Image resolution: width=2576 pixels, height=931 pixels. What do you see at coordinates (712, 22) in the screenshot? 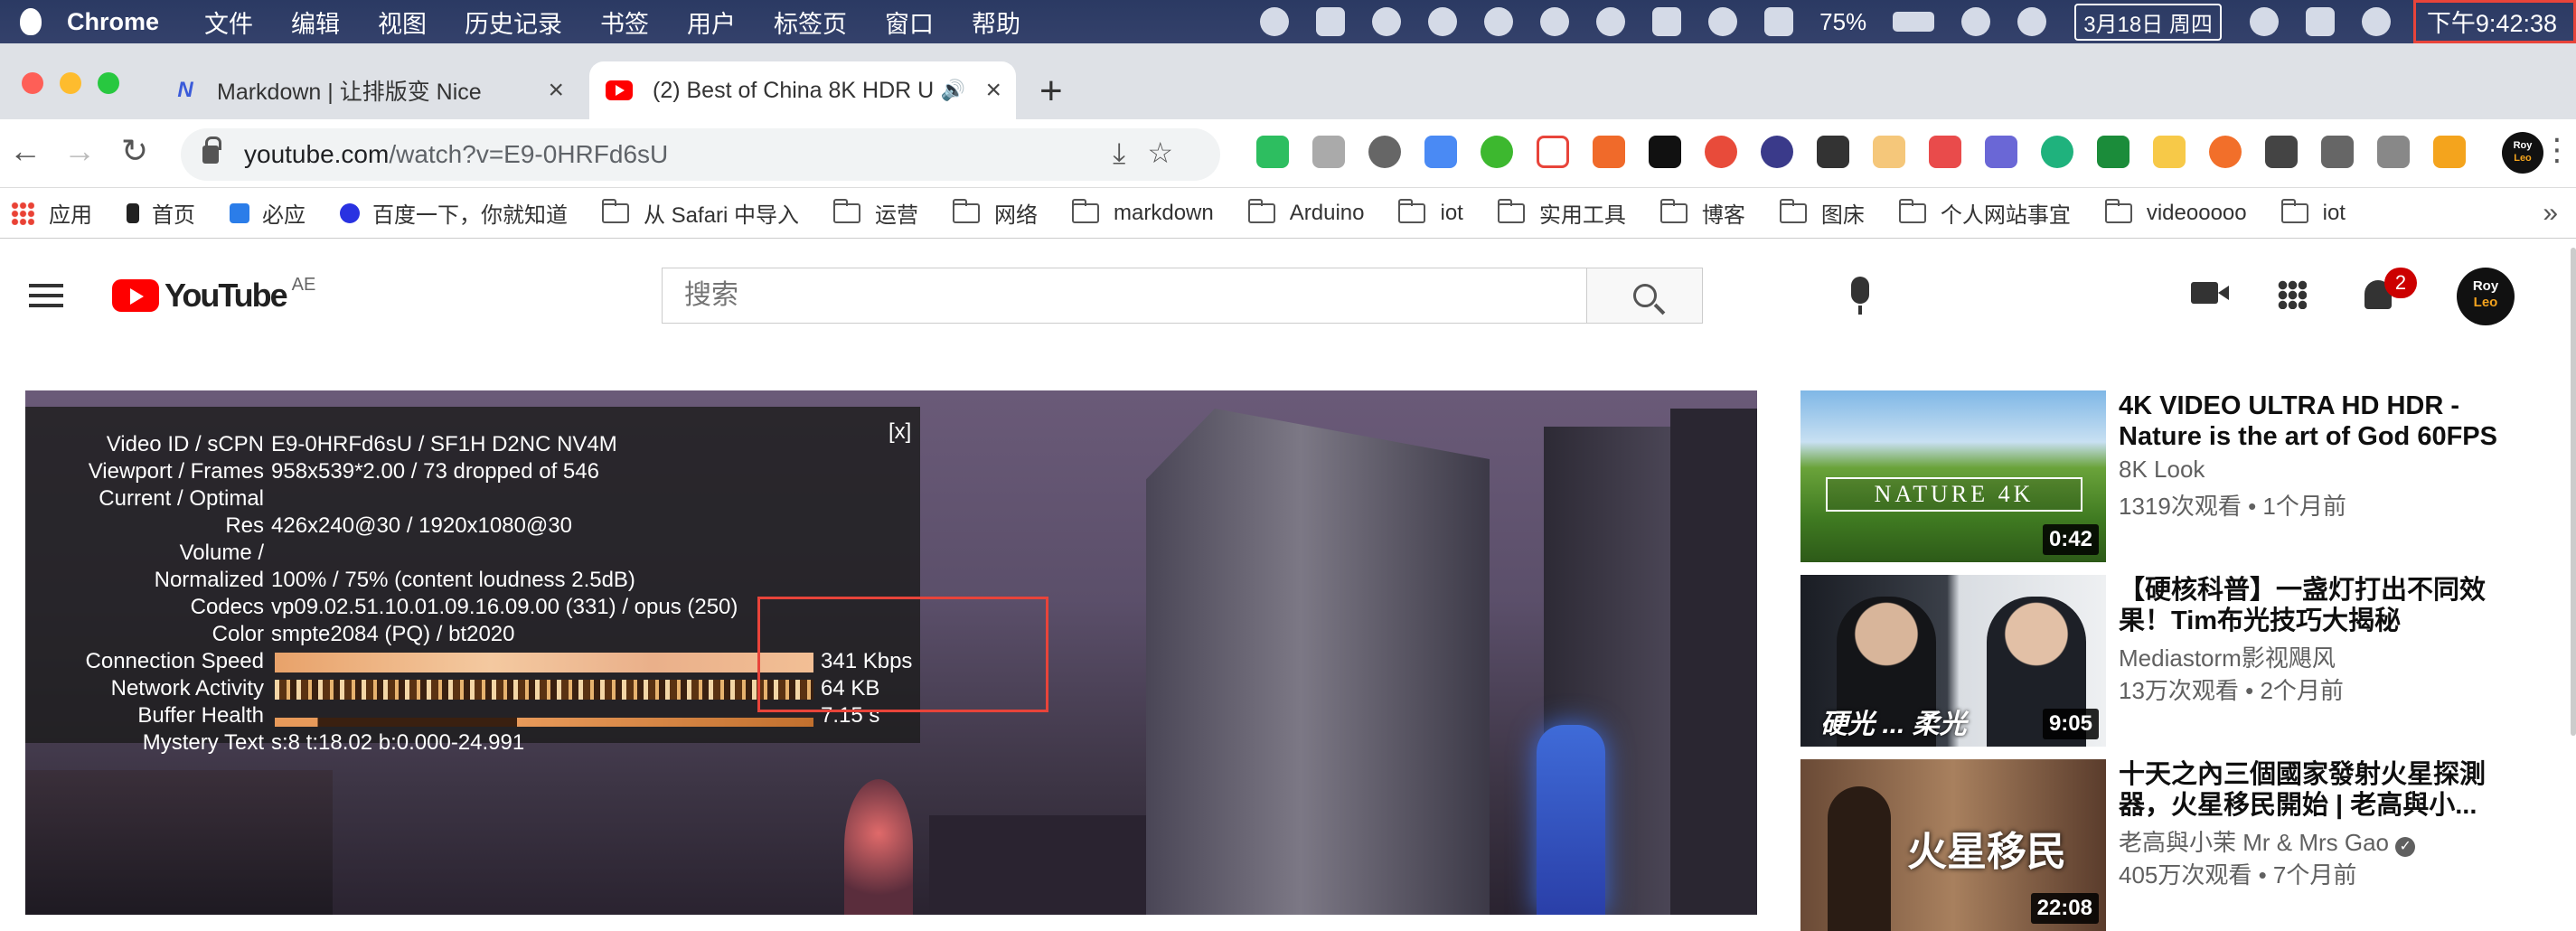
I see `menu-people: 用户` at bounding box center [712, 22].